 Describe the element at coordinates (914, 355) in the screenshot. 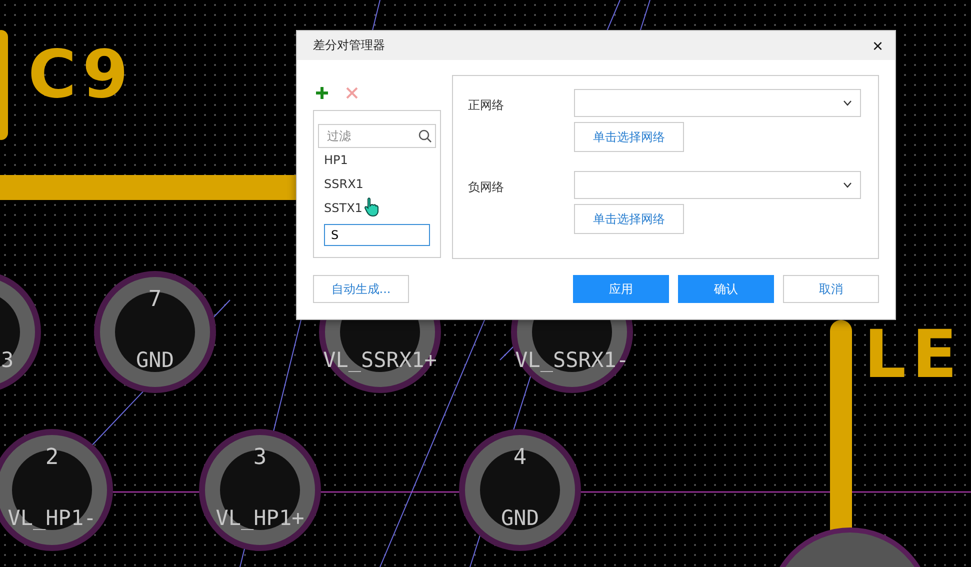

I see `silkscreen-text: LE` at that location.